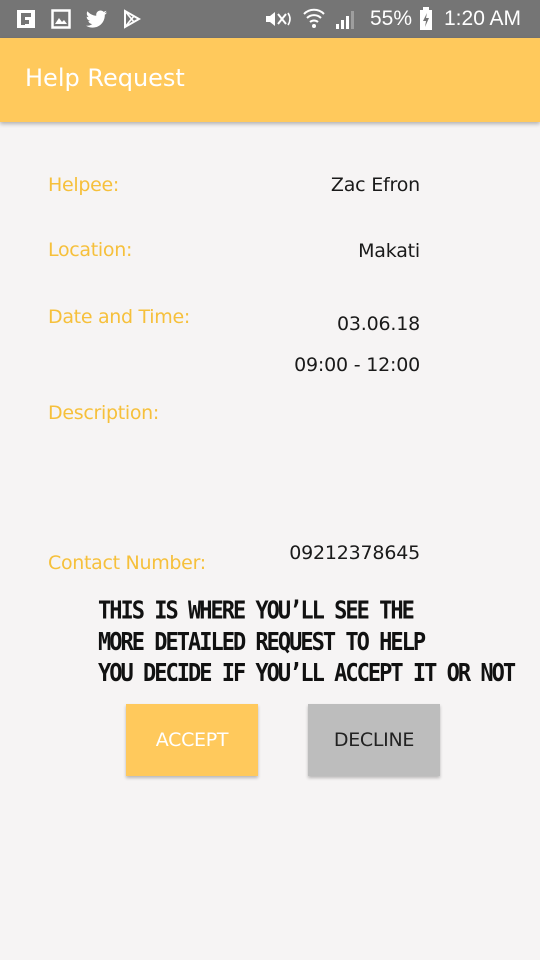 This screenshot has height=960, width=540. Describe the element at coordinates (90, 250) in the screenshot. I see `location-label: Location:` at that location.